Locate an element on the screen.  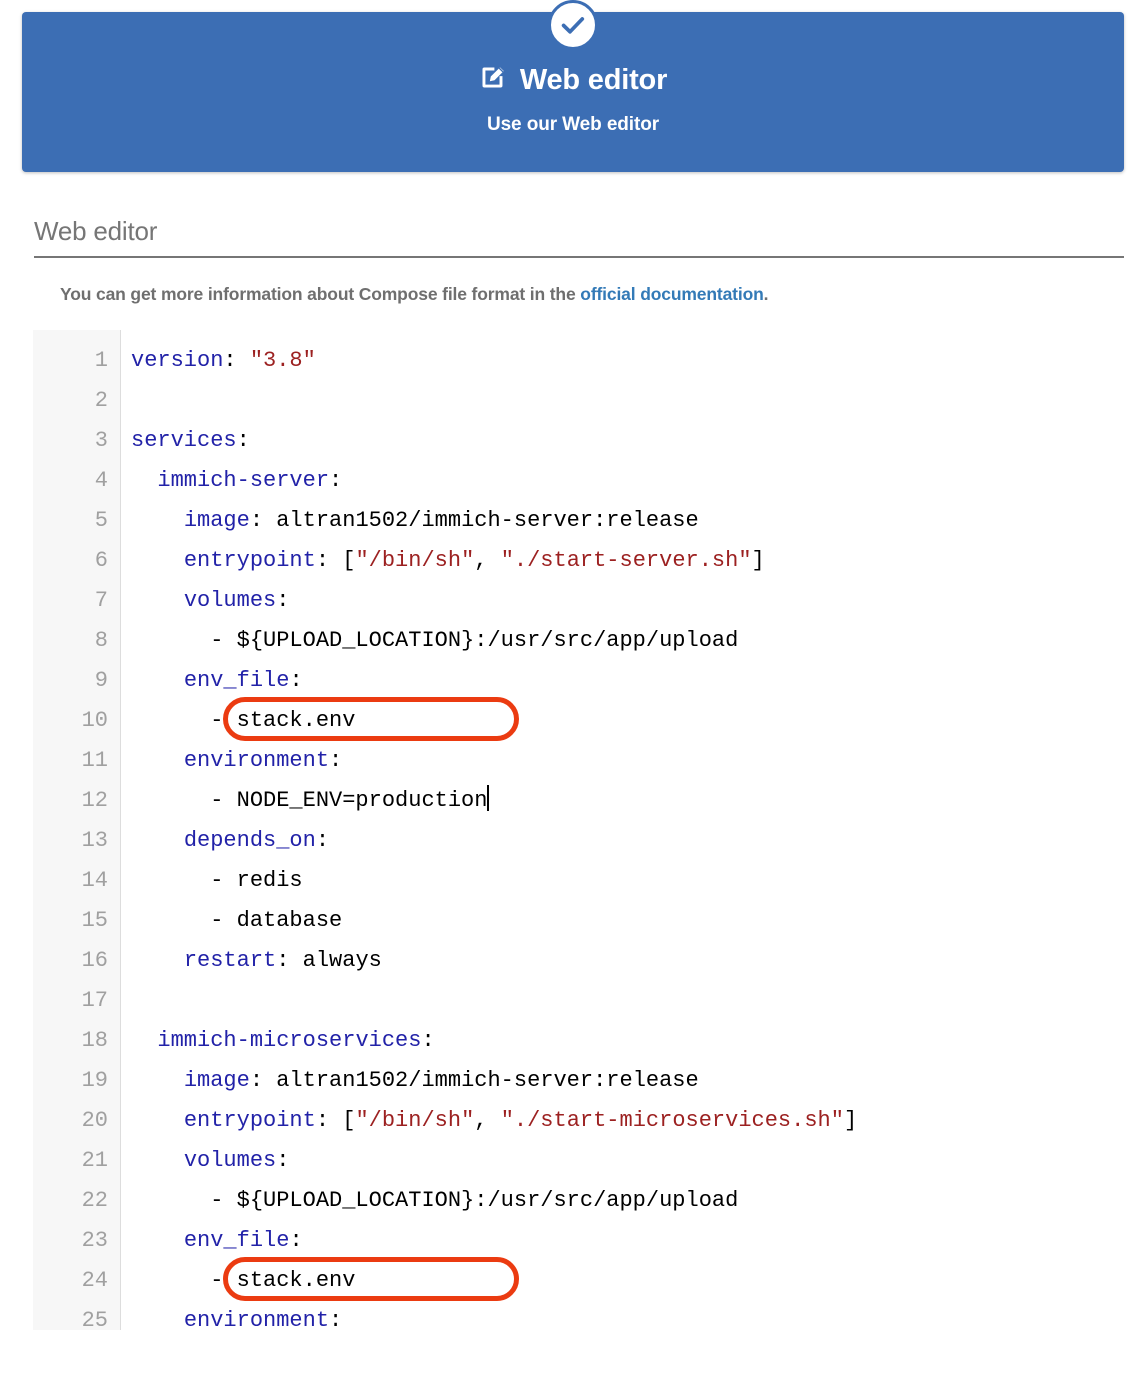
code-line: immich-microservices: is located at coordinates (635, 1041).